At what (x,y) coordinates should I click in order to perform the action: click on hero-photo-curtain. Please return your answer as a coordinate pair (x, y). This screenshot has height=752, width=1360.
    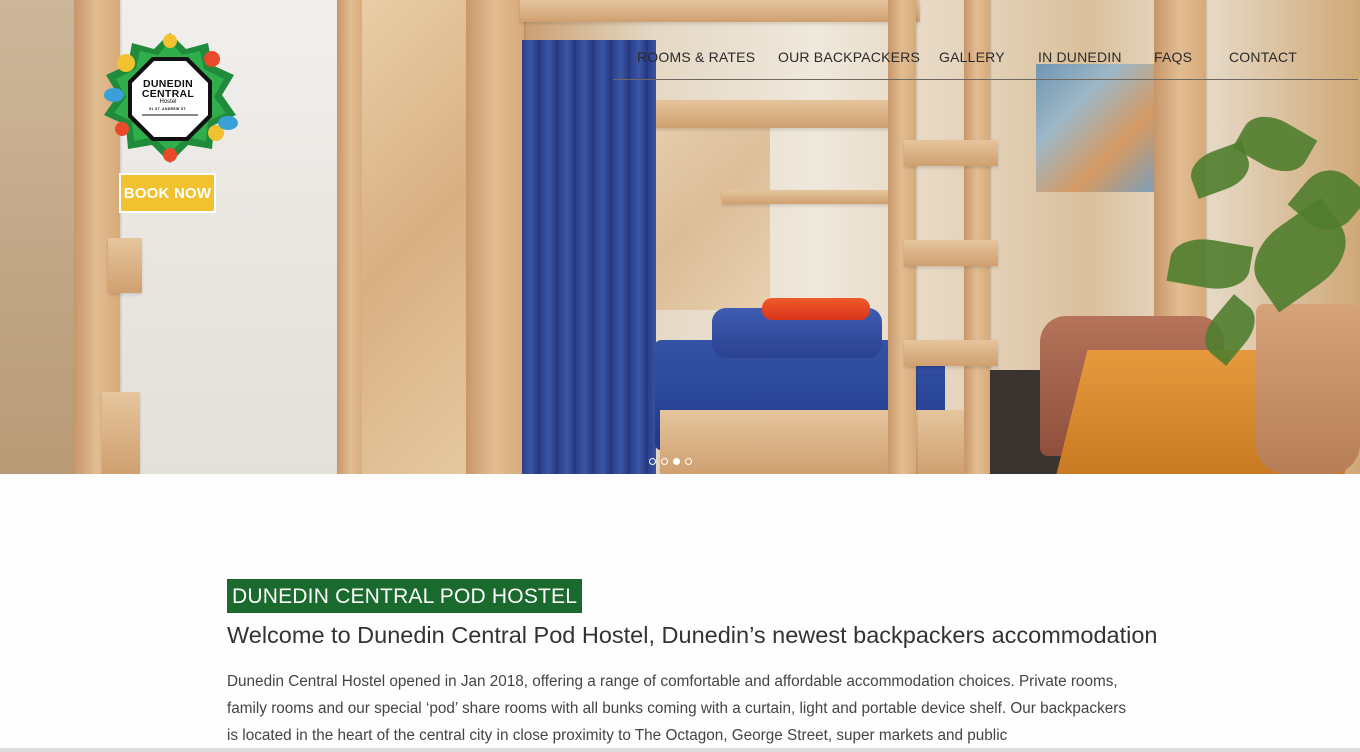
    Looking at the image, I should click on (589, 257).